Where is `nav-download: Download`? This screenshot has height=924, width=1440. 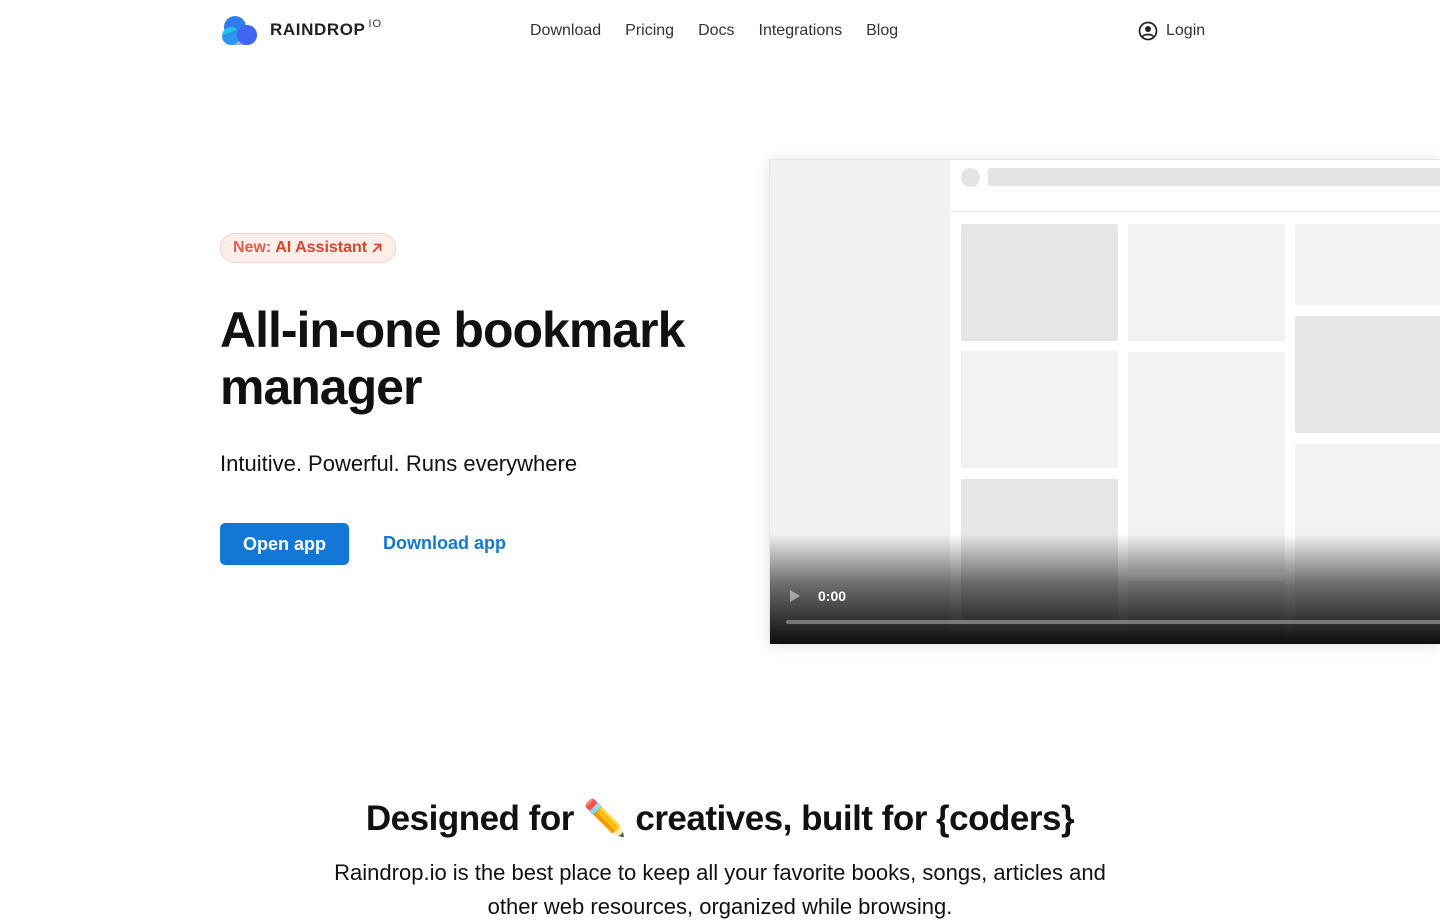 nav-download: Download is located at coordinates (565, 31).